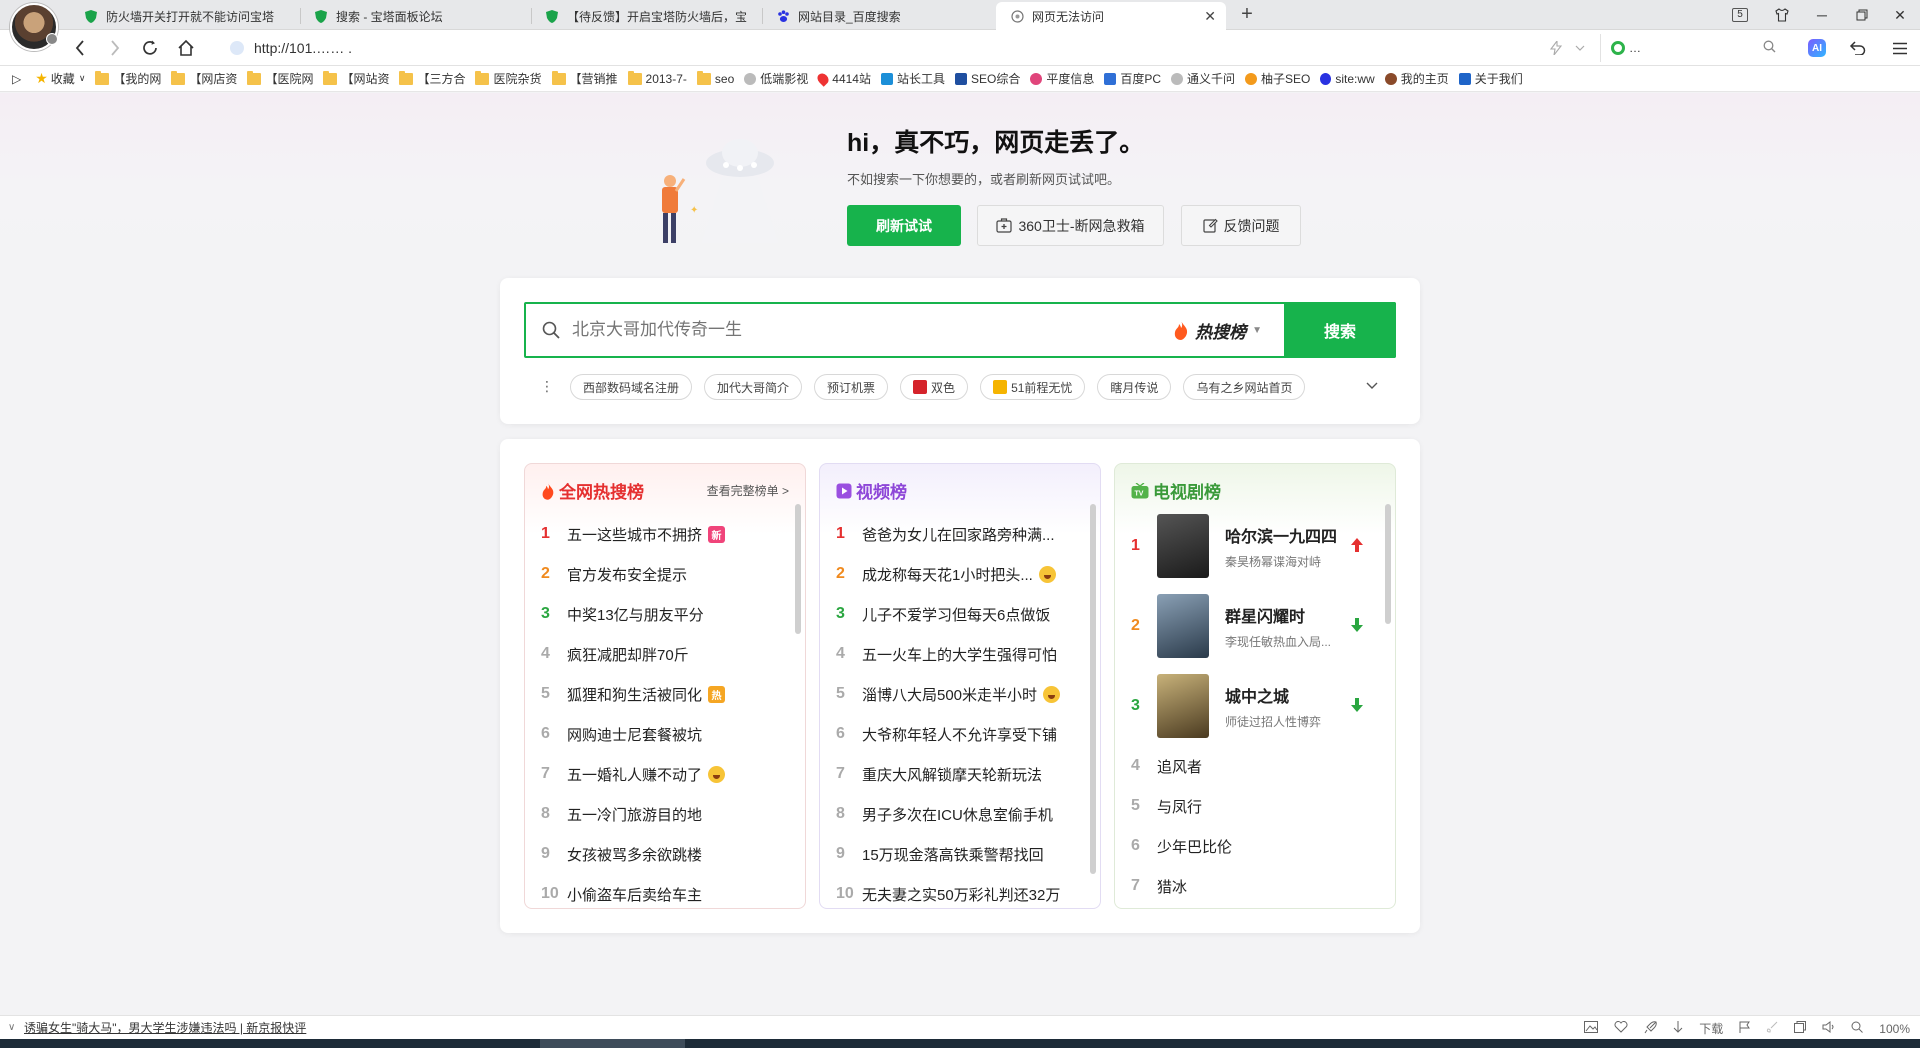 The height and width of the screenshot is (1048, 1920). What do you see at coordinates (1621, 1028) in the screenshot?
I see `heart-rate-icon` at bounding box center [1621, 1028].